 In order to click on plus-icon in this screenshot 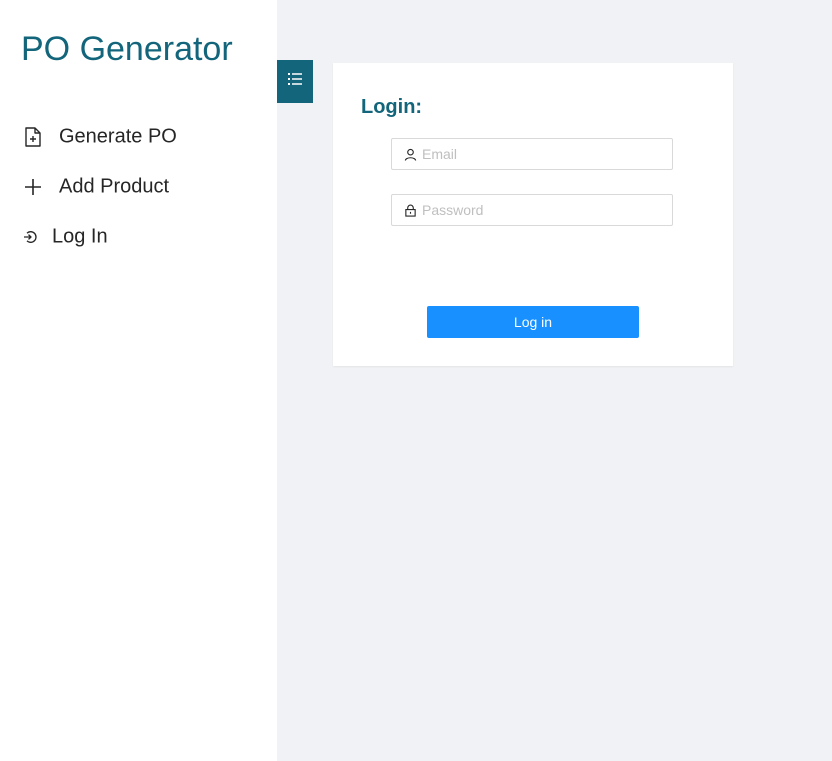, I will do `click(33, 187)`.